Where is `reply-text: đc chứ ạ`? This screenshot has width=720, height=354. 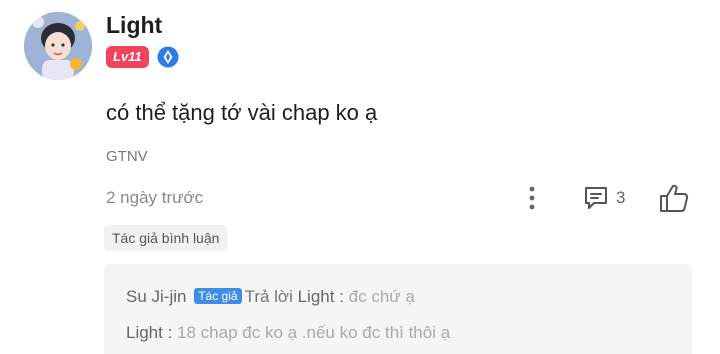 reply-text: đc chứ ạ is located at coordinates (381, 296).